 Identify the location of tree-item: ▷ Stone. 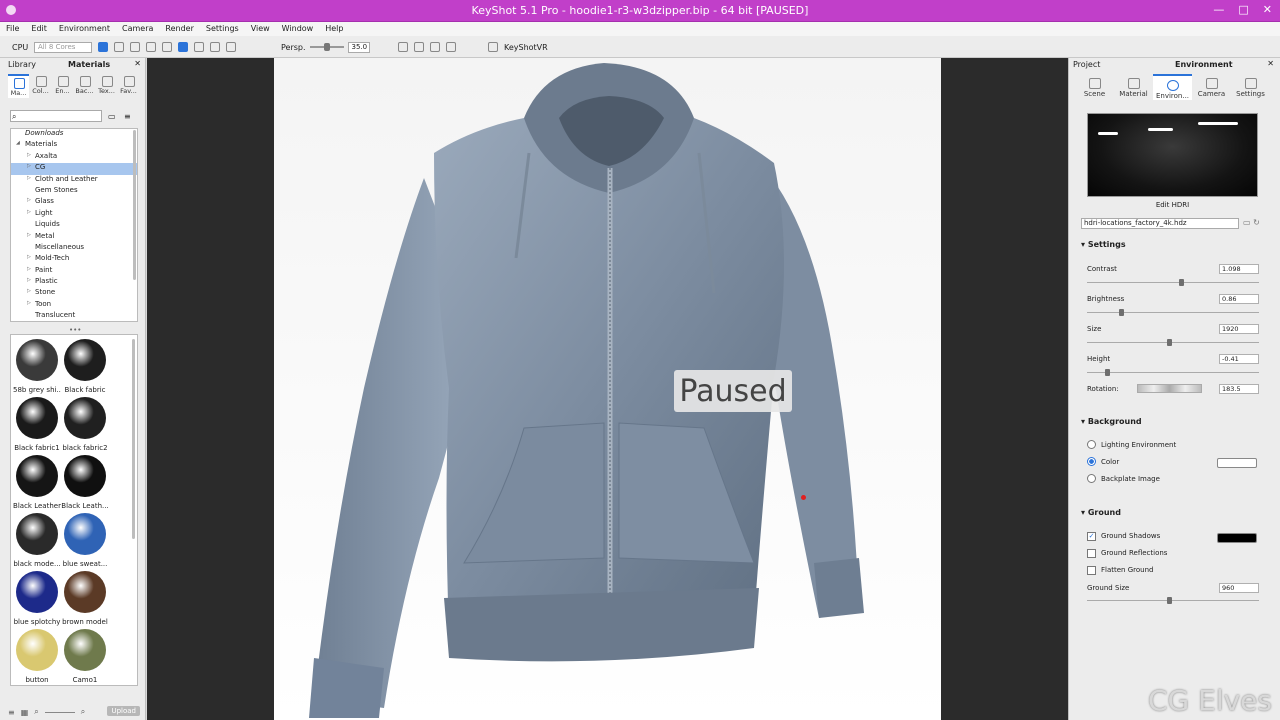
(74, 293).